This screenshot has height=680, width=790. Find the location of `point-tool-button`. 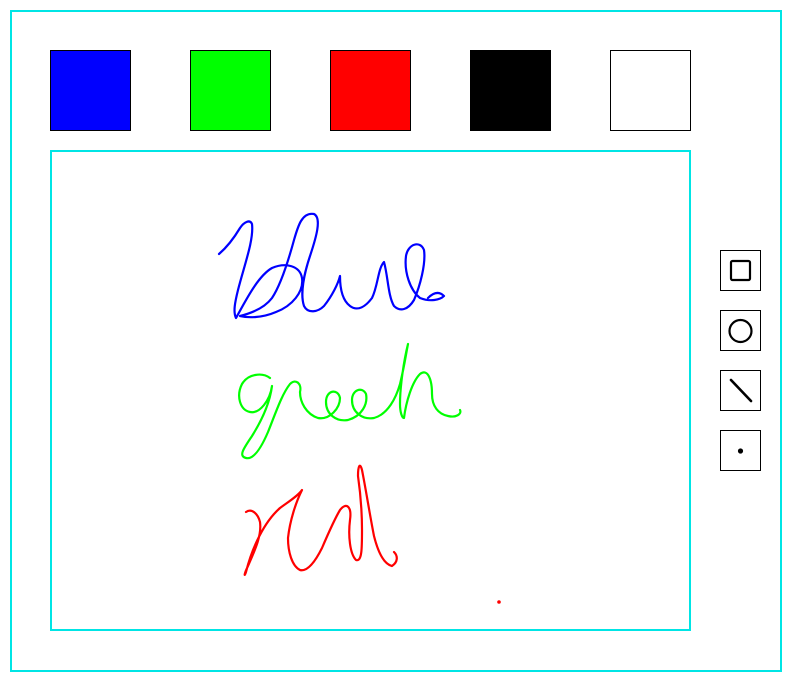

point-tool-button is located at coordinates (740, 450).